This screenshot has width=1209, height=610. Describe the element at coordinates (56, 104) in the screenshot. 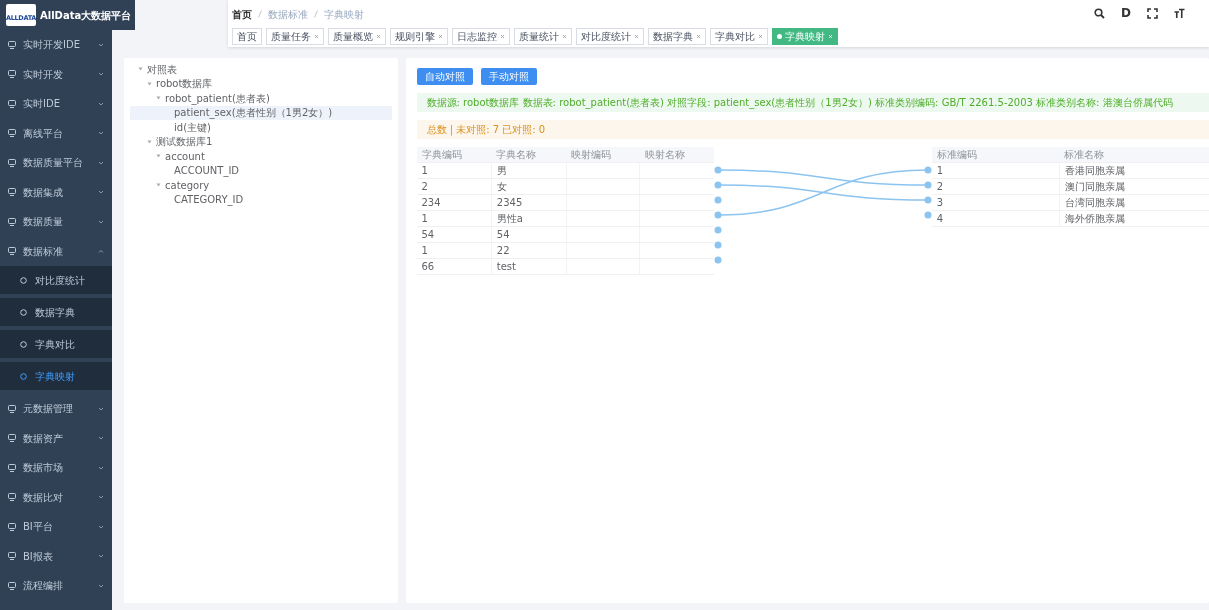

I see `sidebar-item: 实时IDE` at that location.